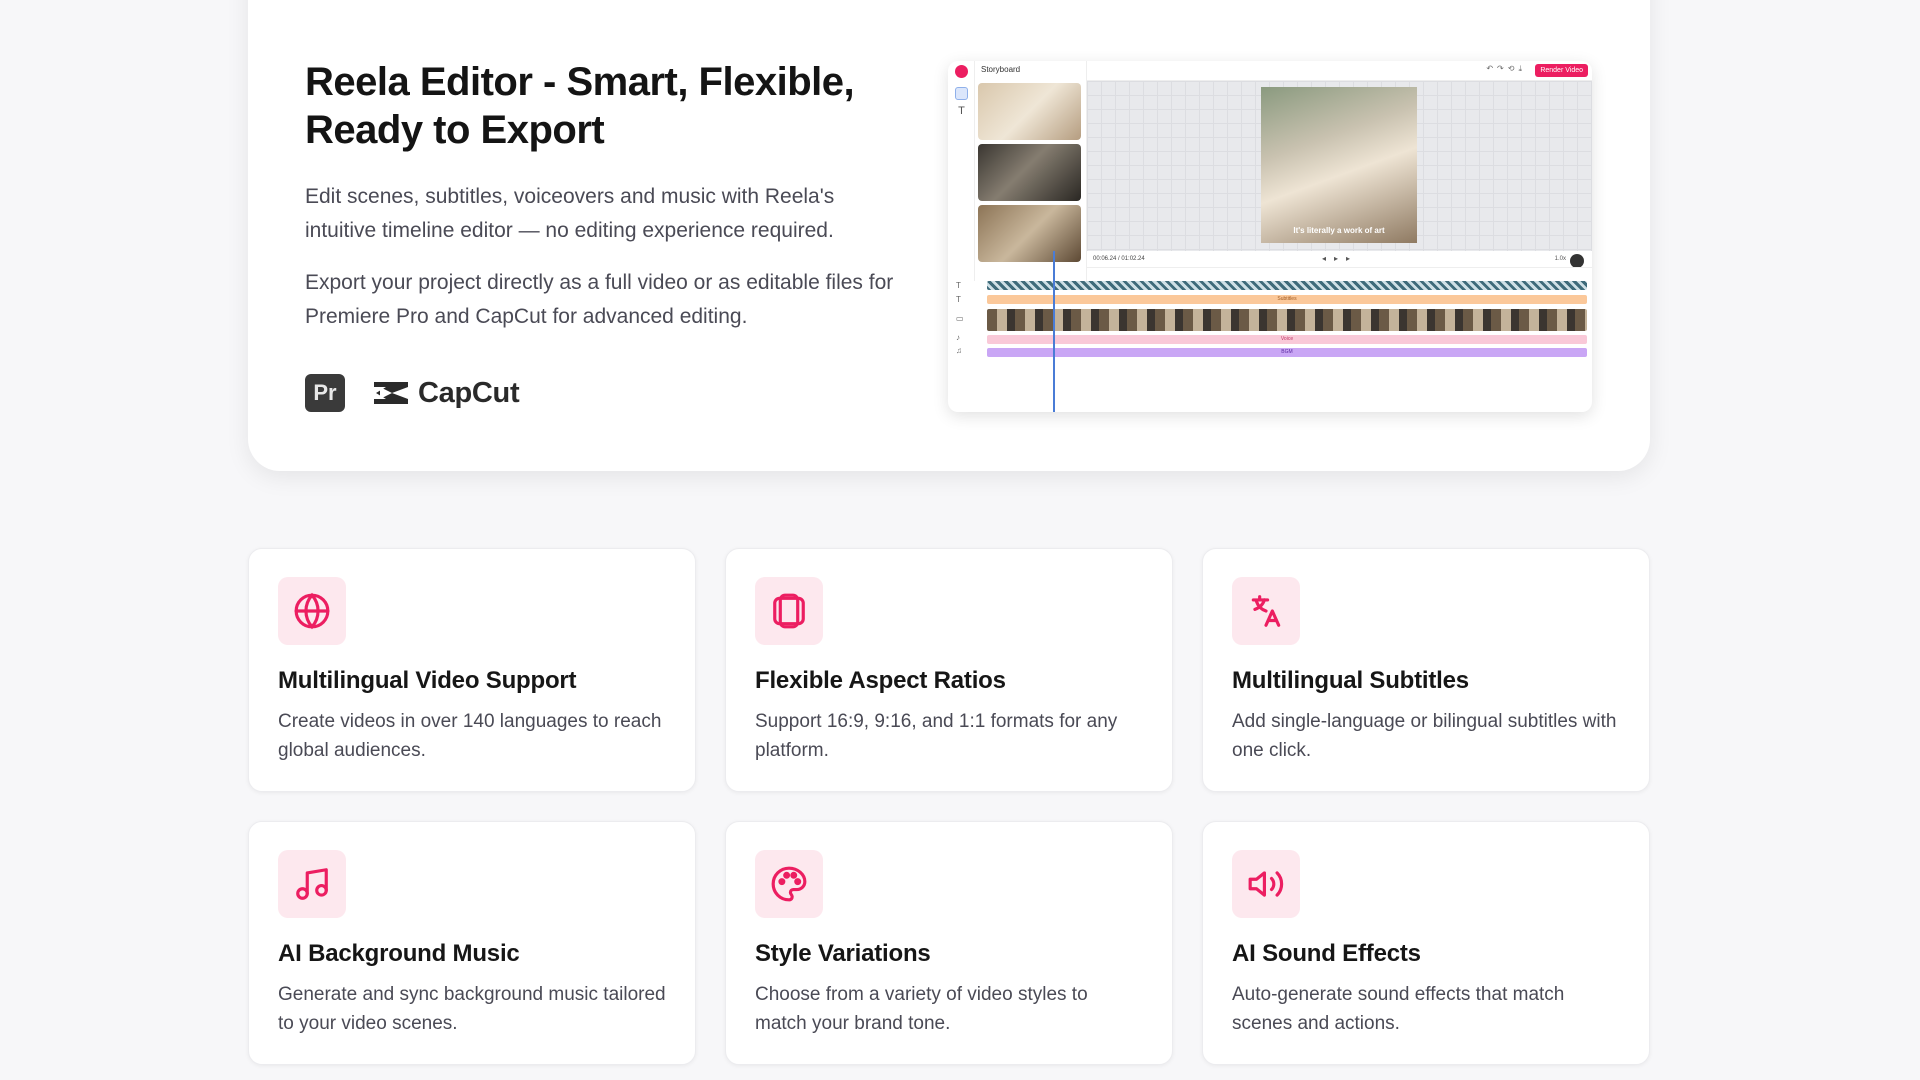 The width and height of the screenshot is (1920, 1080). Describe the element at coordinates (1266, 884) in the screenshot. I see `speaker-icon` at that location.